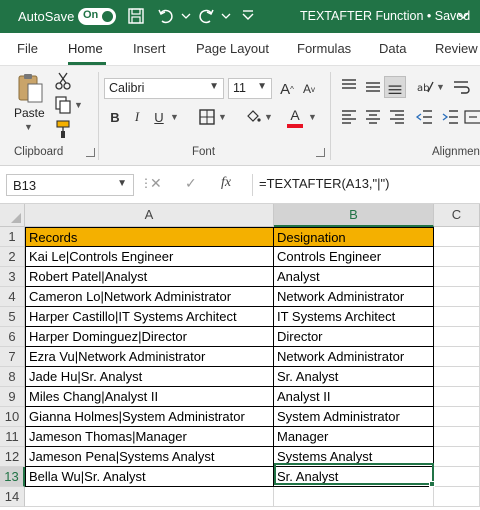 The width and height of the screenshot is (480, 510). Describe the element at coordinates (149, 48) in the screenshot. I see `tab-insert: Insert` at that location.